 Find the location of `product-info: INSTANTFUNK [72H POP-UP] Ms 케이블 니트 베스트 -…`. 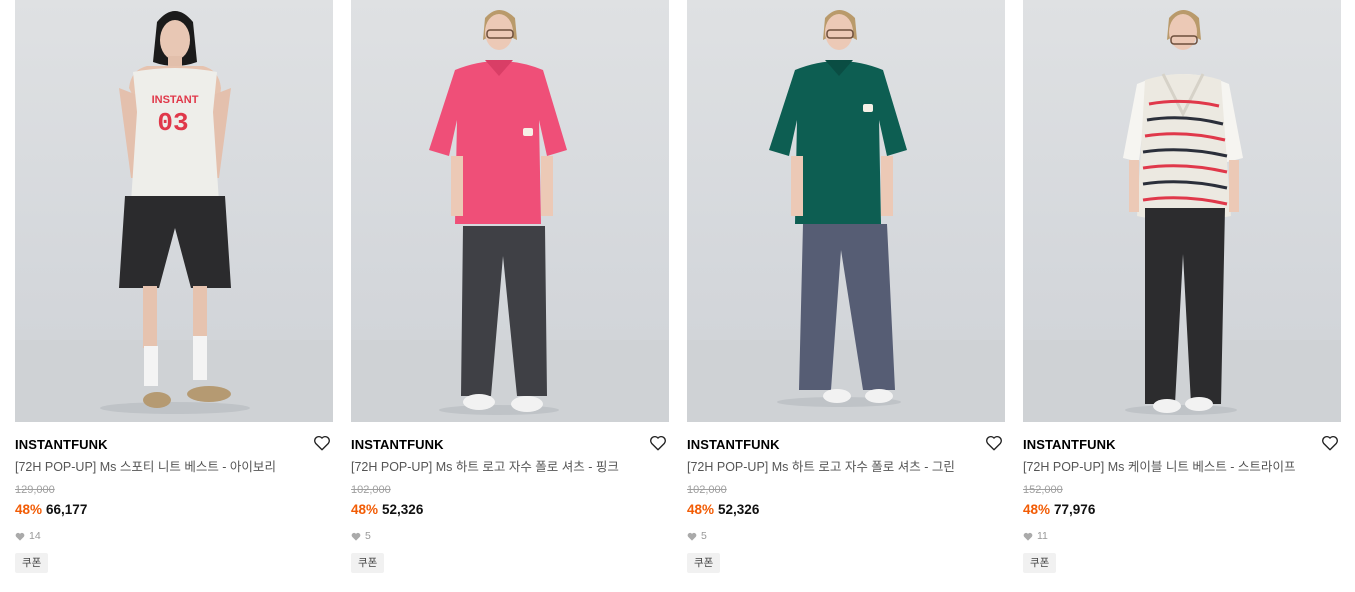

product-info: INSTANTFUNK [72H POP-UP] Ms 케이블 니트 베스트 -… is located at coordinates (1182, 497).